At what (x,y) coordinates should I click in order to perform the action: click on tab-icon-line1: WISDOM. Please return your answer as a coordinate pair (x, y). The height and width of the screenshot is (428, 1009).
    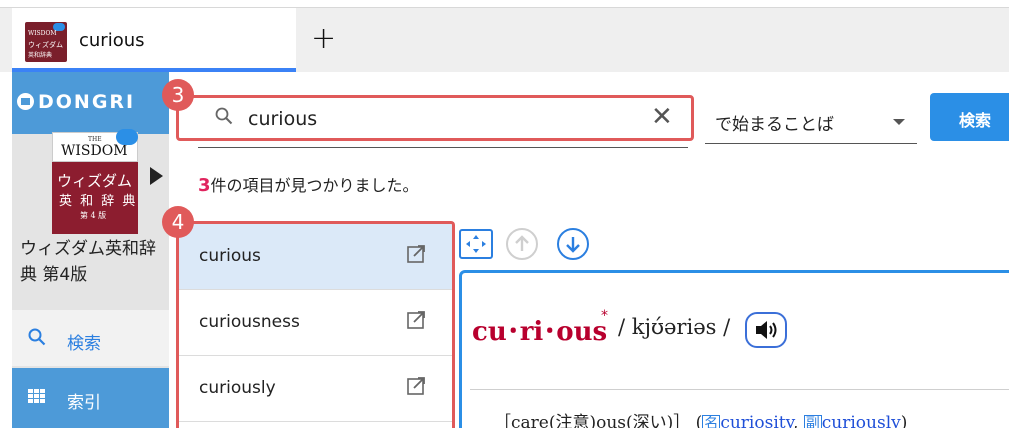
    Looking at the image, I should click on (42, 33).